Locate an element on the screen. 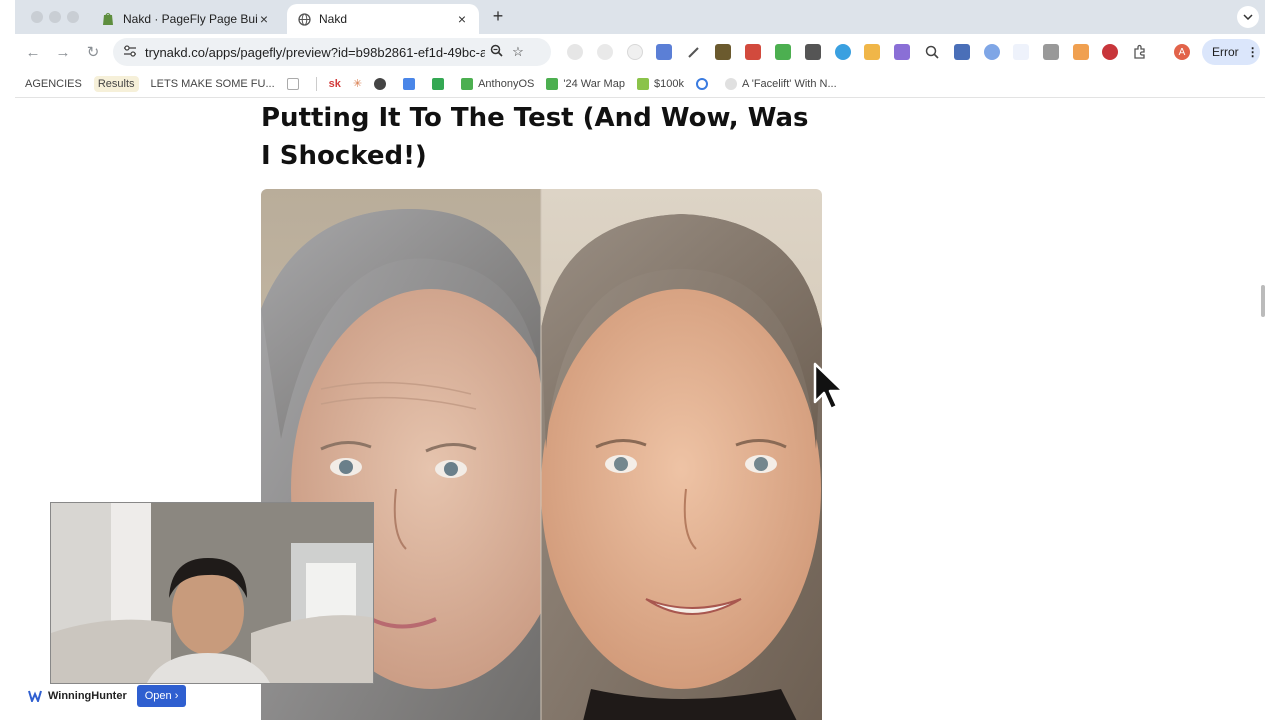 The width and height of the screenshot is (1280, 720). winninghunter-bar: WinningHunter Open › is located at coordinates (107, 696).